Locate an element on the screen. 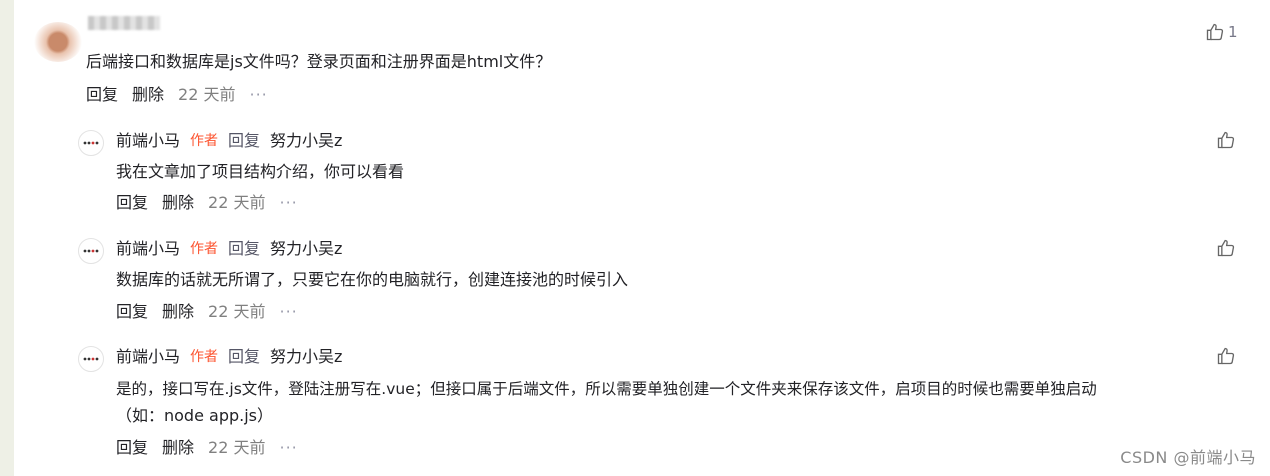 The height and width of the screenshot is (476, 1270). like-count: 1 is located at coordinates (1233, 32).